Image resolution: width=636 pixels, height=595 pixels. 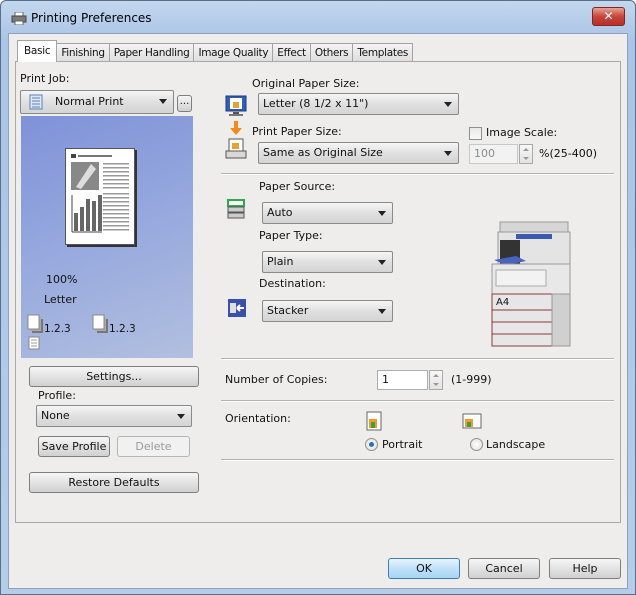 I want to click on original-paper-size-value: Letter (8 1/2 x 11"), so click(x=316, y=103).